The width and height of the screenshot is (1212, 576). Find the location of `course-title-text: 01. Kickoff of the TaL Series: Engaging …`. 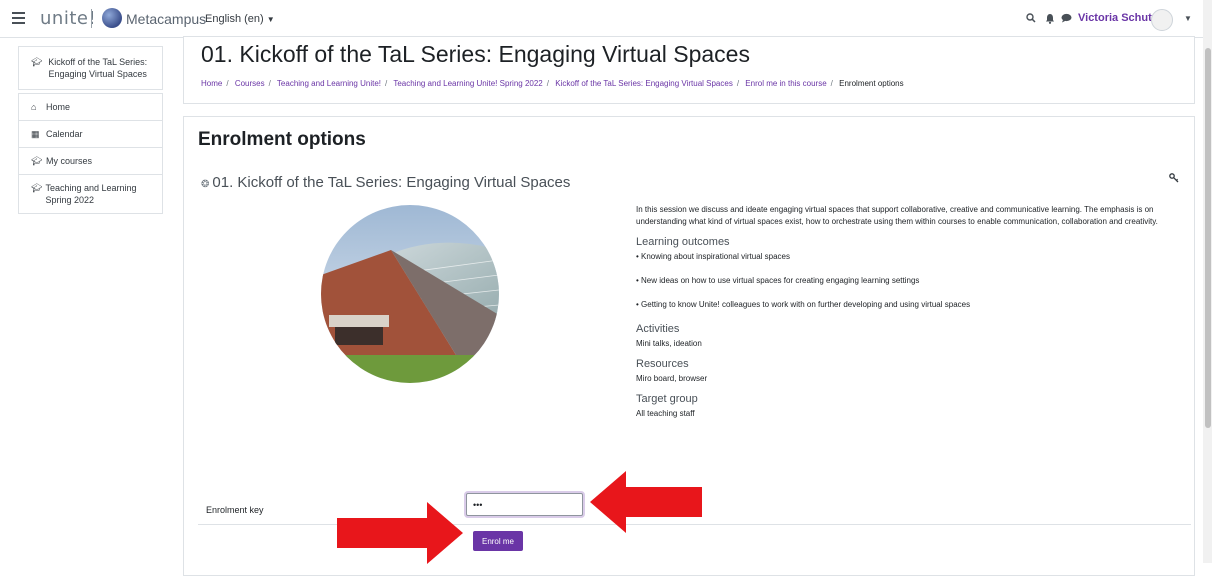

course-title-text: 01. Kickoff of the TaL Series: Engaging … is located at coordinates (391, 182).